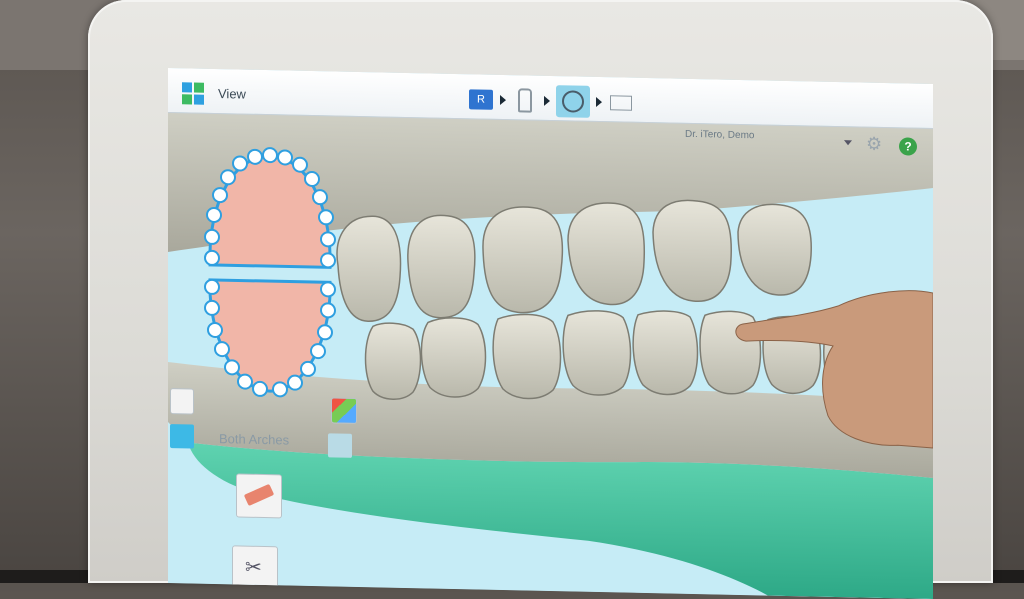 The image size is (1024, 599). Describe the element at coordinates (254, 439) in the screenshot. I see `arch-label: Both Arches` at that location.